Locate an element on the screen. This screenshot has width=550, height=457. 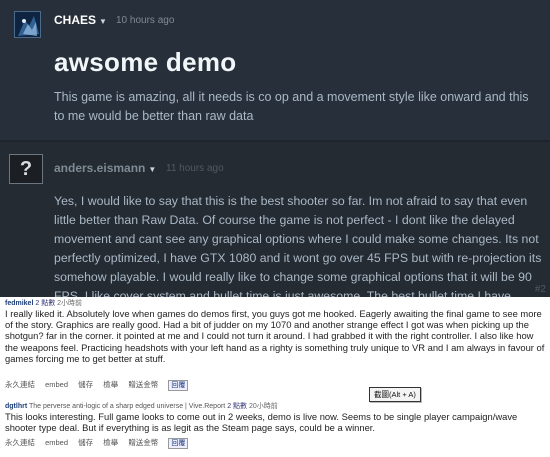
author-label: CHAES is located at coordinates (75, 20).